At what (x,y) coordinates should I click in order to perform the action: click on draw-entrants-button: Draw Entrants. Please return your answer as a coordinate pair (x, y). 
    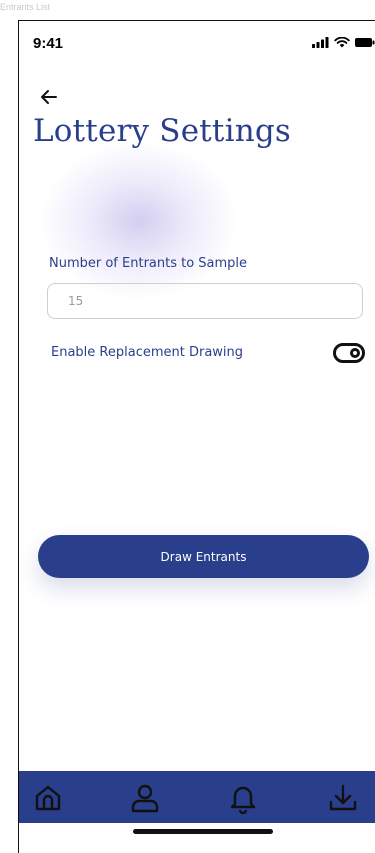
    Looking at the image, I should click on (203, 556).